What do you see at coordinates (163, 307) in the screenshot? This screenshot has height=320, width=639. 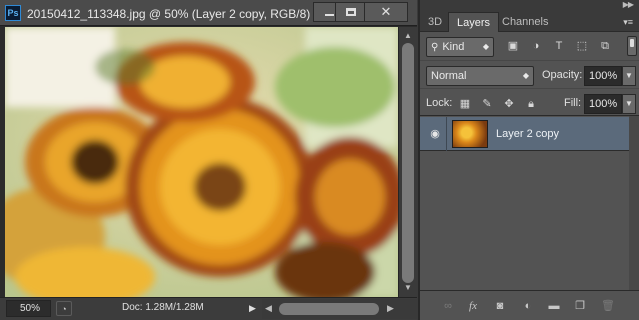 I see `document-size-info: Doc: 1.28M/1.28M` at bounding box center [163, 307].